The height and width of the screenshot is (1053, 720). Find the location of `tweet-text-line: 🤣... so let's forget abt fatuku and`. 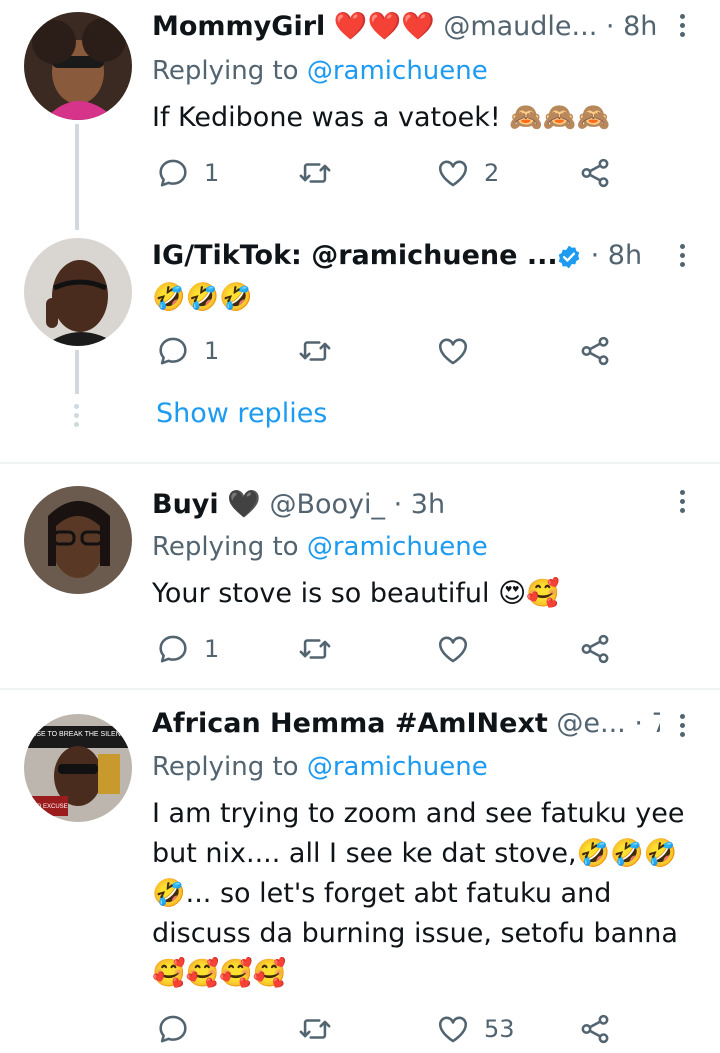

tweet-text-line: 🤣... so let's forget abt fatuku and is located at coordinates (382, 893).